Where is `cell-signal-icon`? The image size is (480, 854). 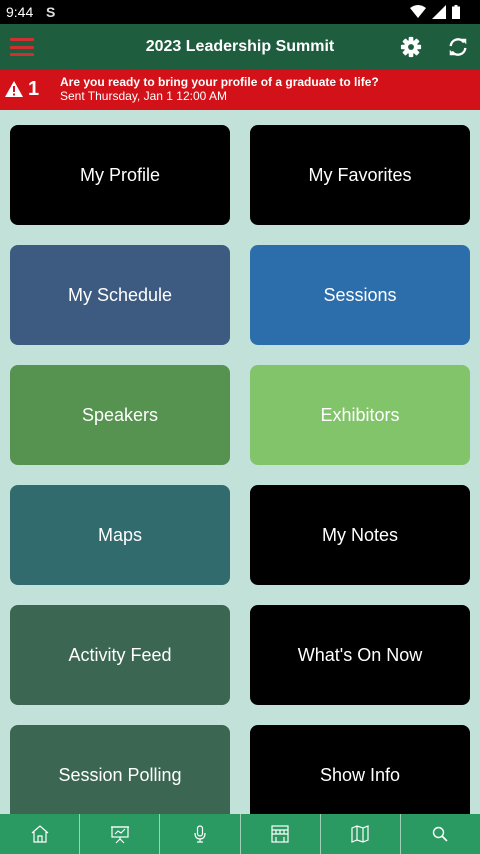 cell-signal-icon is located at coordinates (439, 12).